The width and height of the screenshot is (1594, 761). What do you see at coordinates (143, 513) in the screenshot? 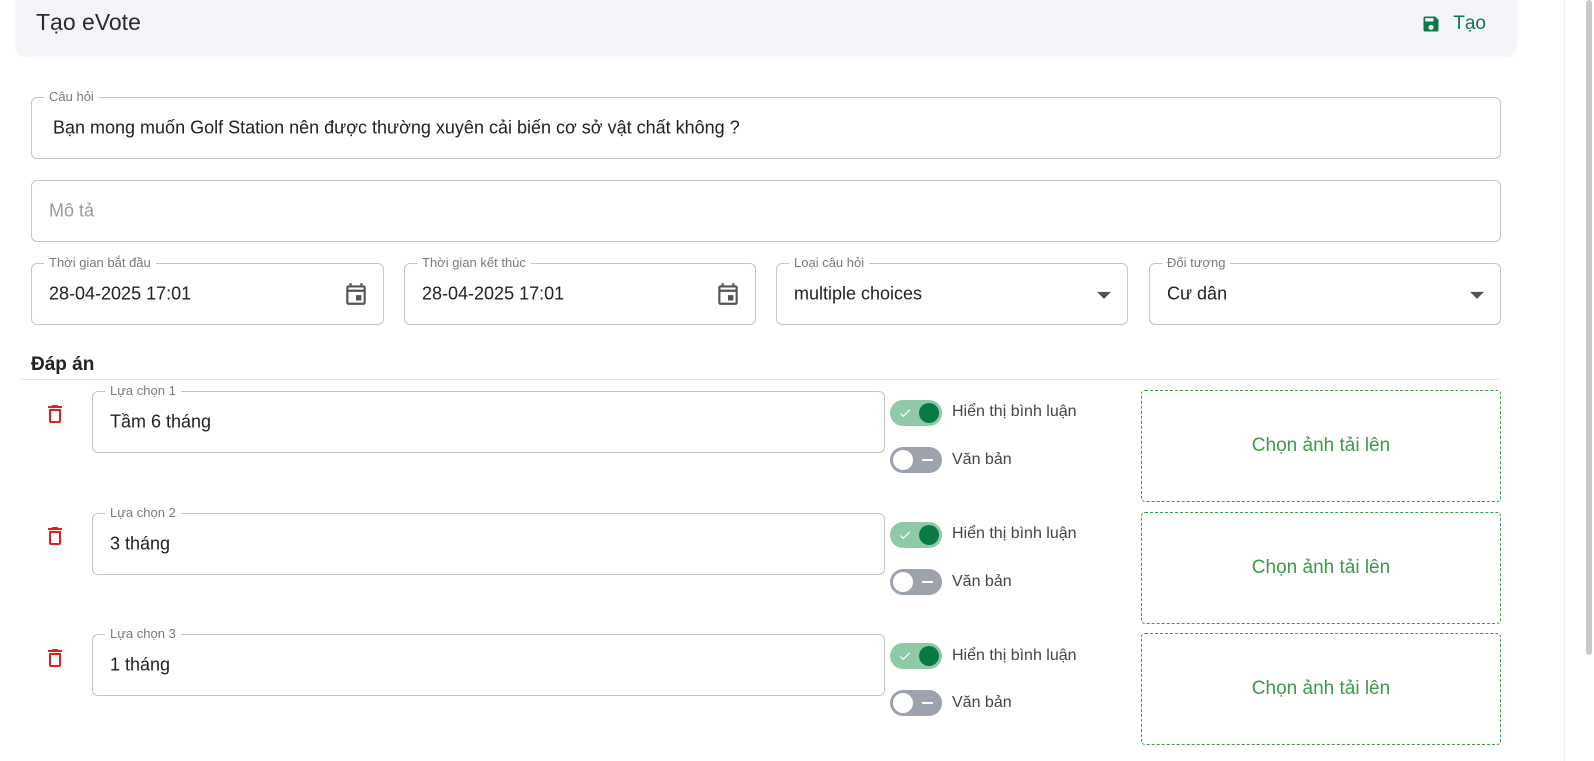
I see `answer-label: Lựa chọn 2` at bounding box center [143, 513].